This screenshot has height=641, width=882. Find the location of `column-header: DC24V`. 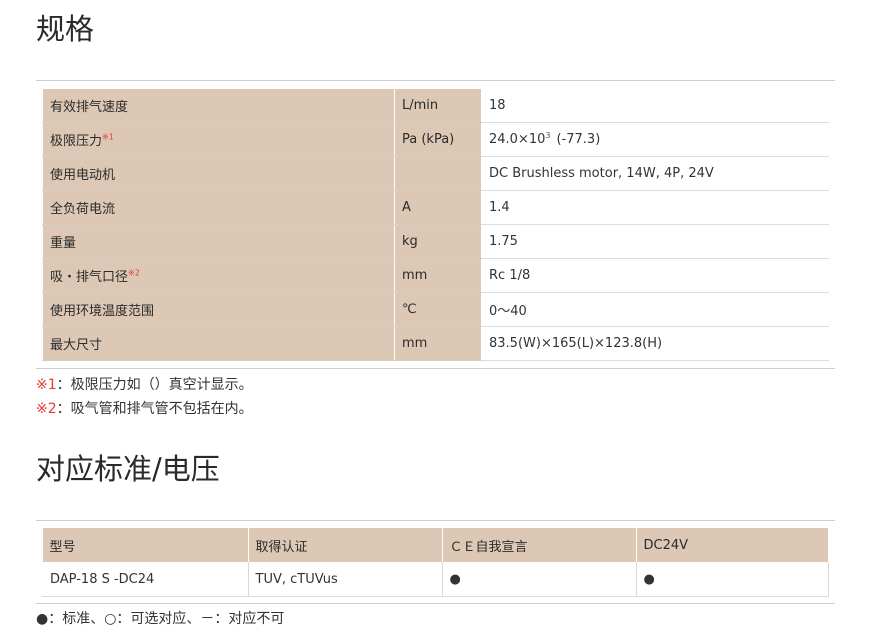

column-header: DC24V is located at coordinates (732, 545).